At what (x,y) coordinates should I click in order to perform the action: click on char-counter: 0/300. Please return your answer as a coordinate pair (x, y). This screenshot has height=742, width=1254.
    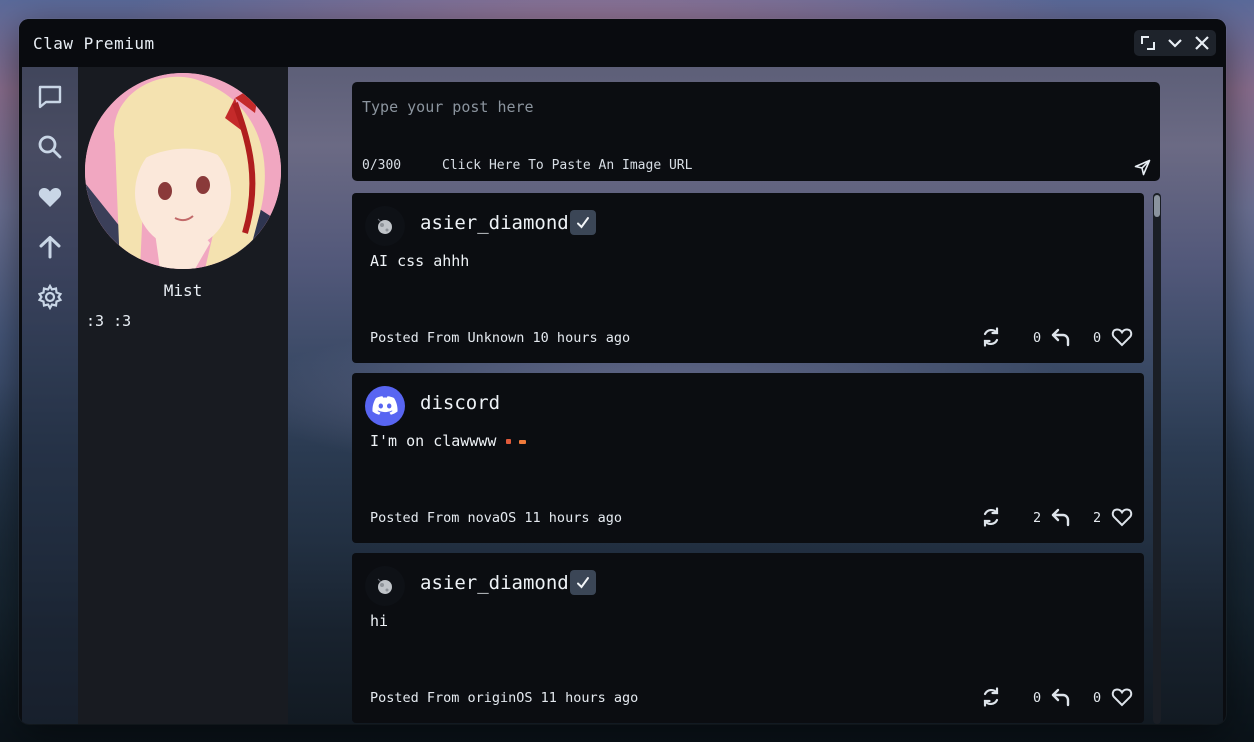
    Looking at the image, I should click on (382, 165).